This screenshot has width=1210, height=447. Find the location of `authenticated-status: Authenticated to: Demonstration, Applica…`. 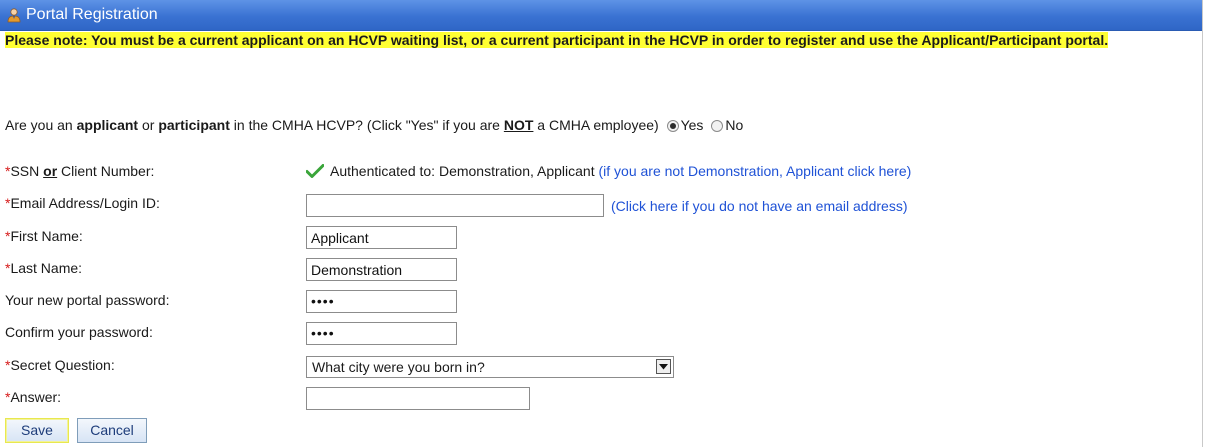

authenticated-status: Authenticated to: Demonstration, Applica… is located at coordinates (608, 171).